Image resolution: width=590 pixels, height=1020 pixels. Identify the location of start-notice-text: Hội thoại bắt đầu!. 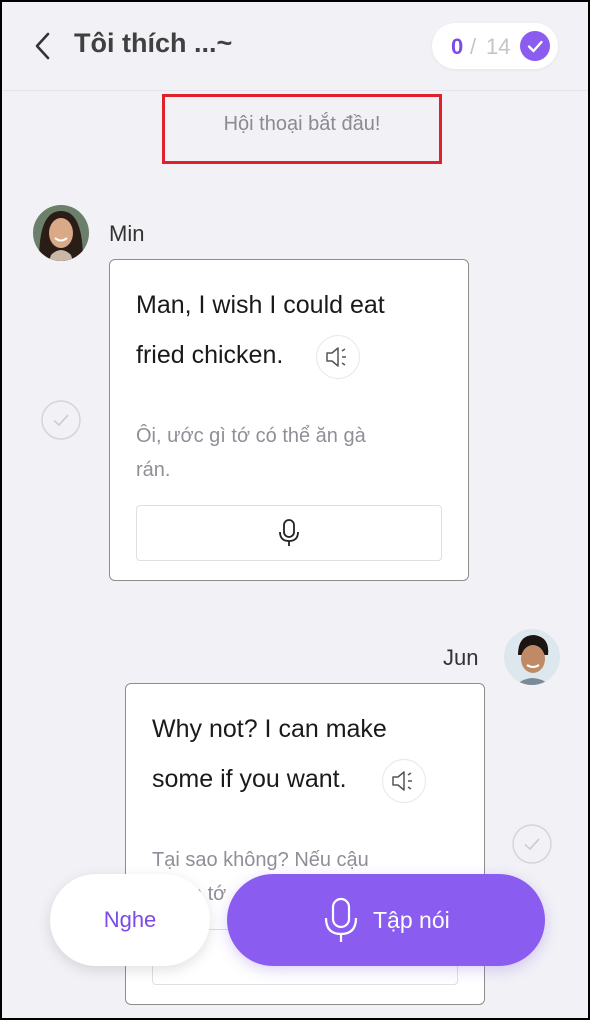
(302, 124).